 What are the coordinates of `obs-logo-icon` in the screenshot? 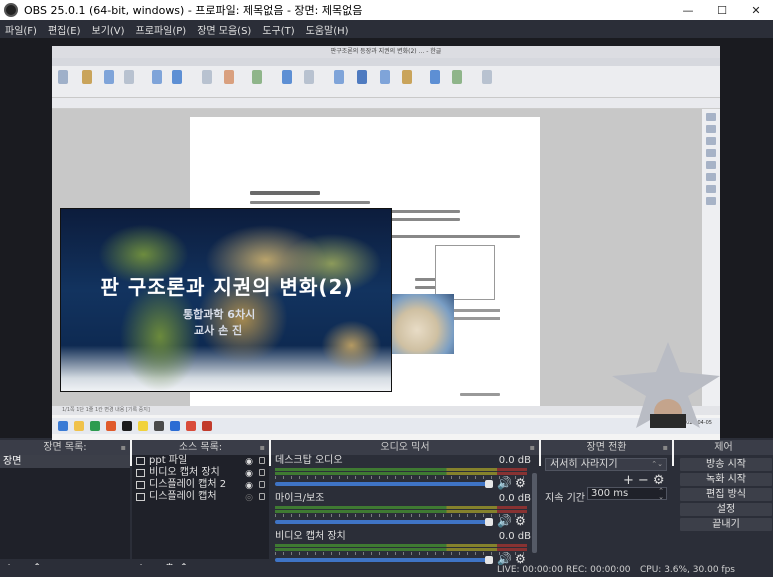 It's located at (11, 10).